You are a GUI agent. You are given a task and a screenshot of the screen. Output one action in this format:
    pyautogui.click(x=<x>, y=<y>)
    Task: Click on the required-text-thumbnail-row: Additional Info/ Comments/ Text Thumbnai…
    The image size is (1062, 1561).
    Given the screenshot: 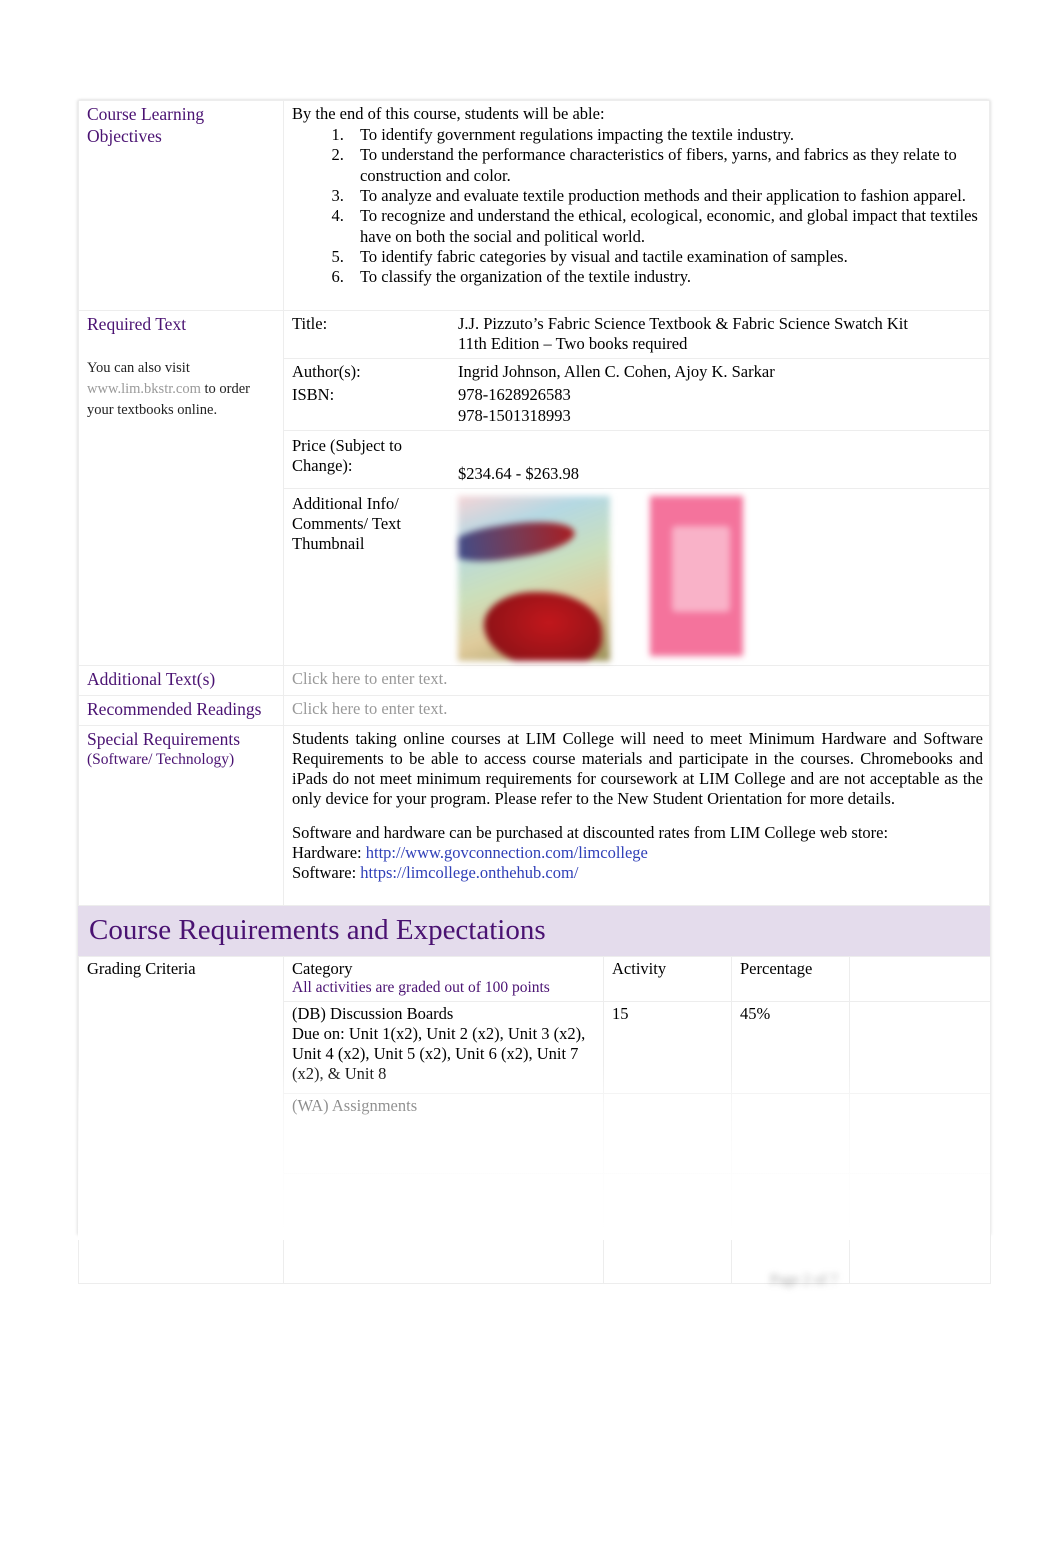 What is the action you would take?
    pyautogui.click(x=636, y=576)
    